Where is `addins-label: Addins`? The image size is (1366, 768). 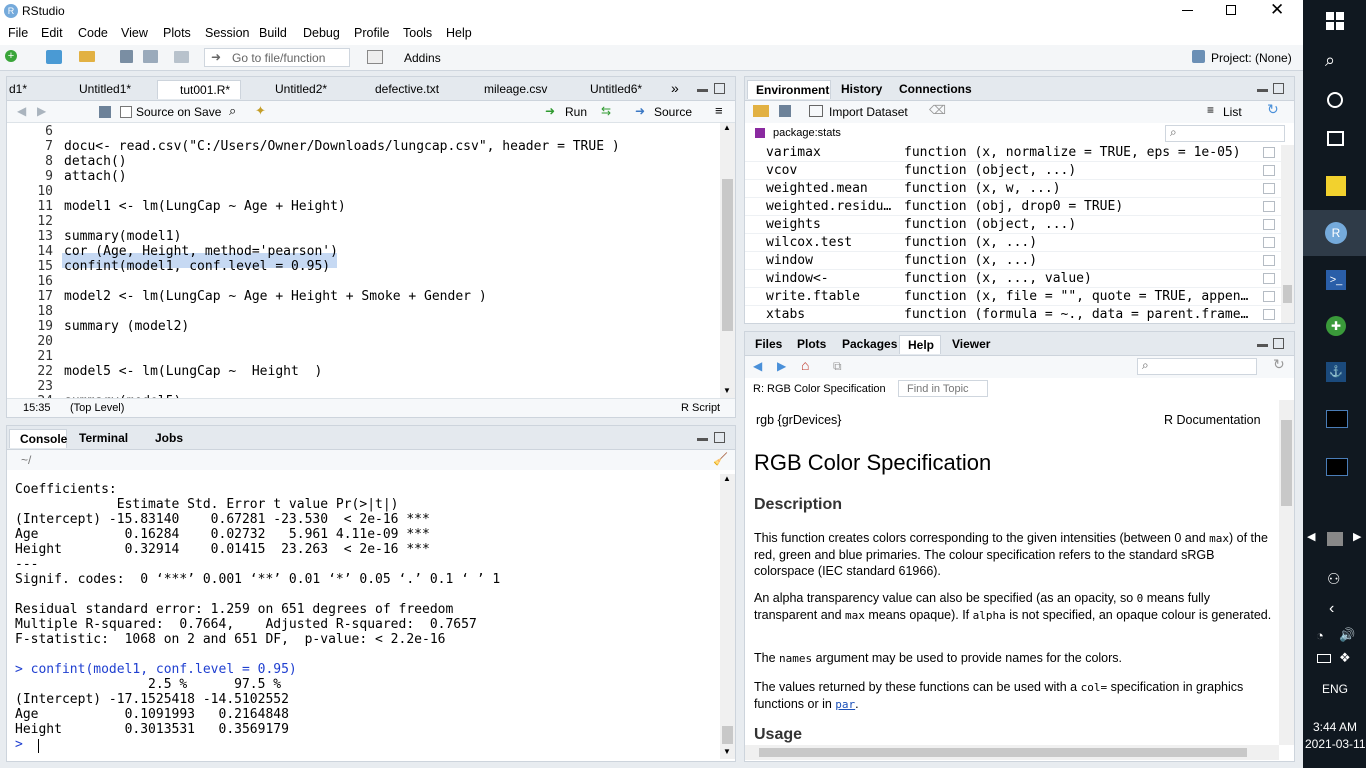 addins-label: Addins is located at coordinates (422, 58).